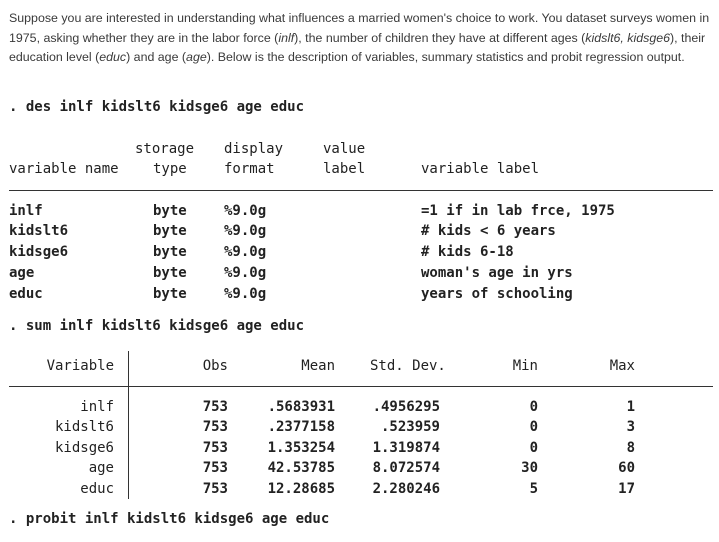  What do you see at coordinates (488, 231) in the screenshot?
I see `var-label: # kids < 6 years` at bounding box center [488, 231].